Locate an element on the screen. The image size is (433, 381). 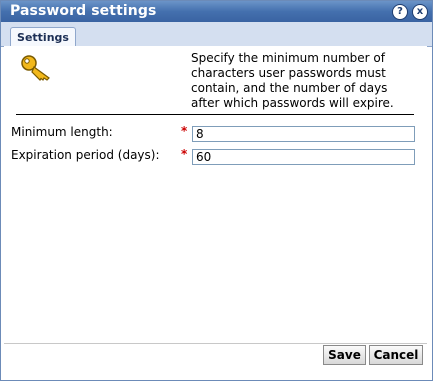
min-length-label: Minimum length: is located at coordinates (62, 132).